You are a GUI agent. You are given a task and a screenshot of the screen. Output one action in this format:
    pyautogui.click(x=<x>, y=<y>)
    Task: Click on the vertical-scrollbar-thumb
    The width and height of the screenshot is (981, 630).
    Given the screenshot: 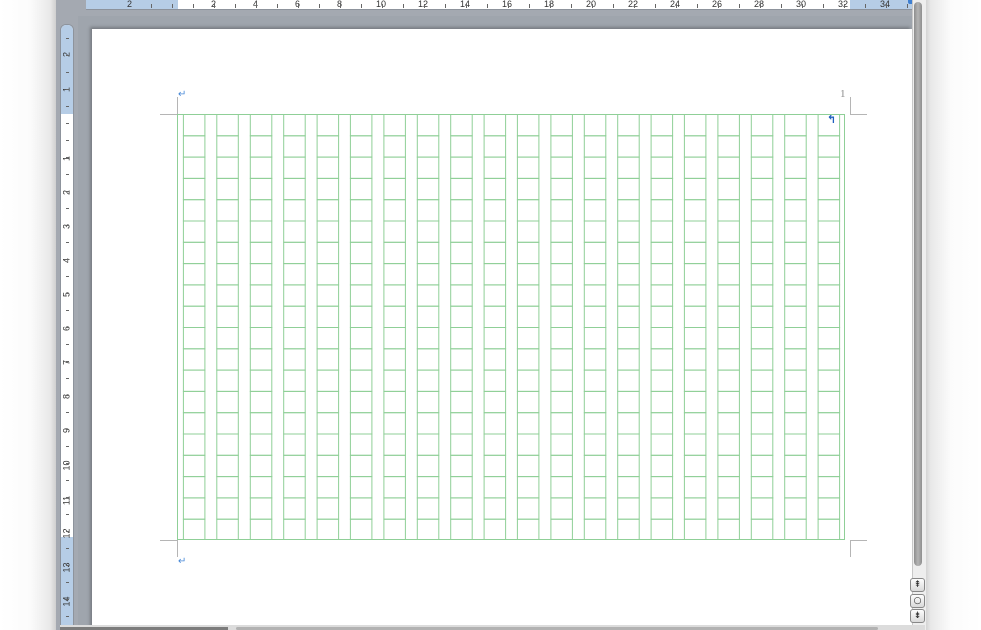 What is the action you would take?
    pyautogui.click(x=918, y=284)
    